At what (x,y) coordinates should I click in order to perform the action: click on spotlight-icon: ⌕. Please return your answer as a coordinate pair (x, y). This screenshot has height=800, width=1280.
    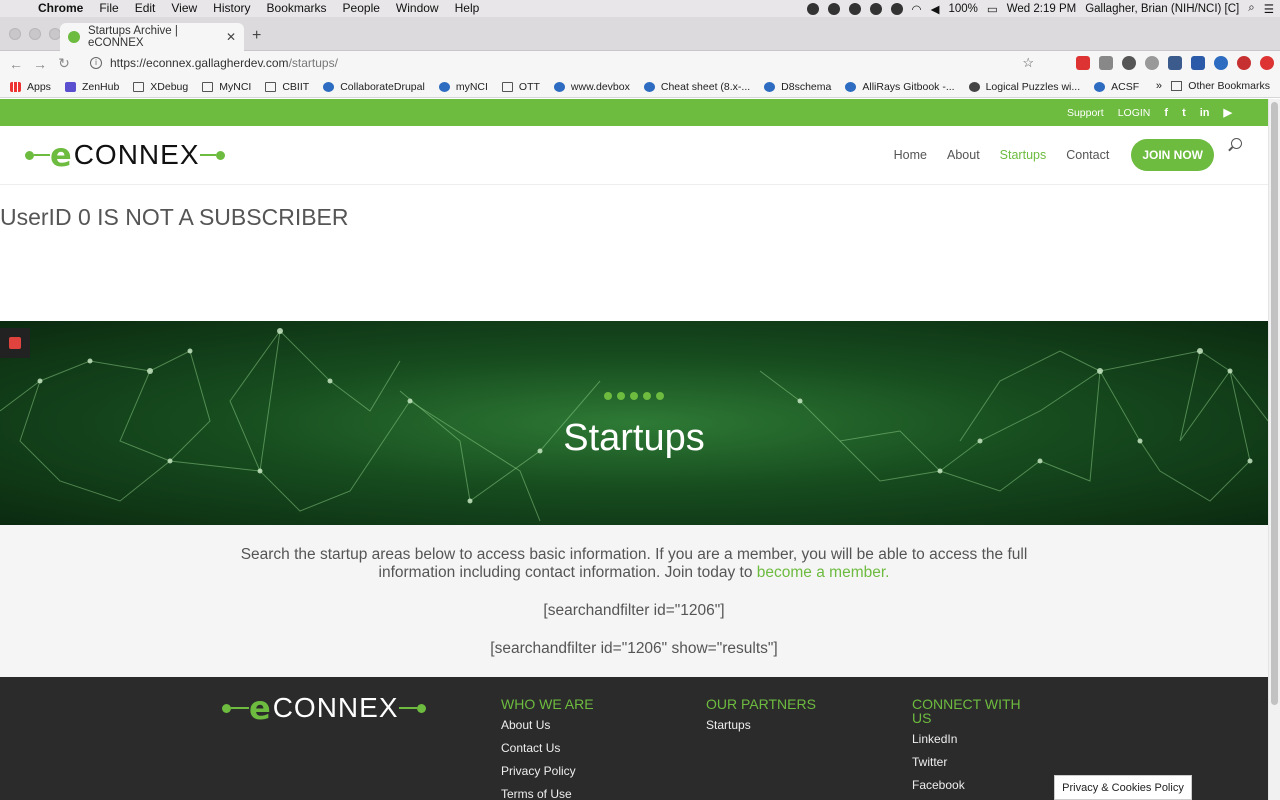
    Looking at the image, I should click on (1251, 8).